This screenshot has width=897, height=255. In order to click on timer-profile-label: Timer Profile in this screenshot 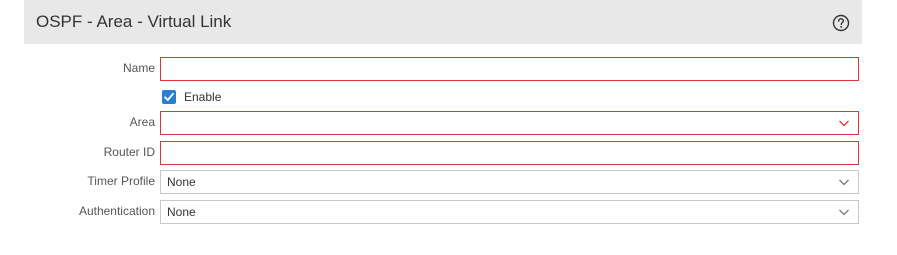, I will do `click(121, 181)`.